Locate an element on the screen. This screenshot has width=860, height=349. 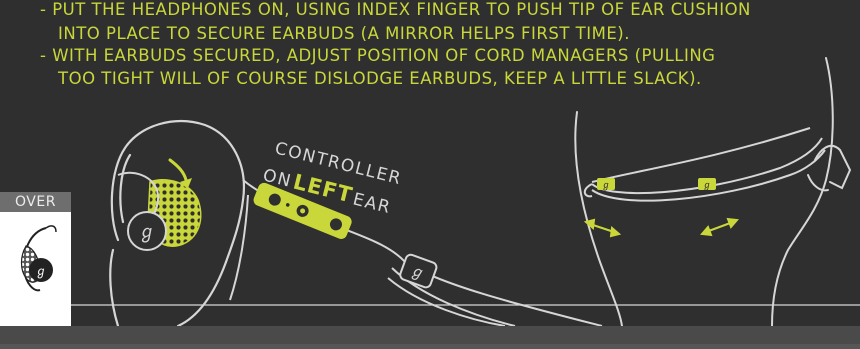
adjust-arrow-icon is located at coordinates (661, 227).